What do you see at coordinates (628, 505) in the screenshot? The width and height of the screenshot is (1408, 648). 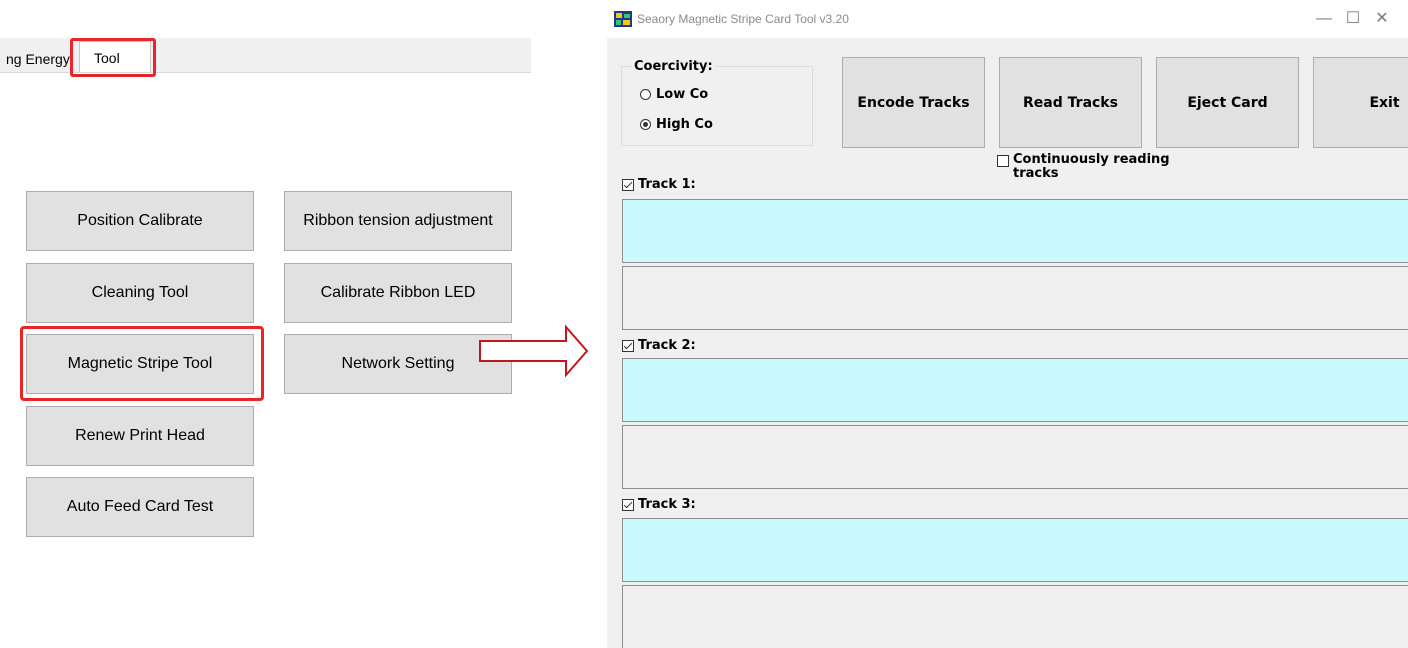 I see `track-3-check-icon` at bounding box center [628, 505].